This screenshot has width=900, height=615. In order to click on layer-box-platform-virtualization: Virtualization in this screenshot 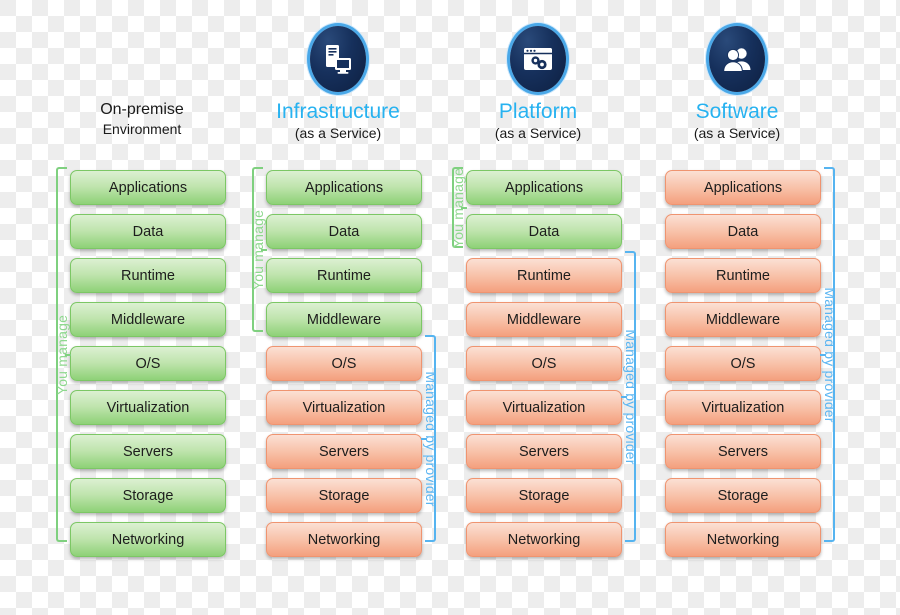, I will do `click(544, 407)`.